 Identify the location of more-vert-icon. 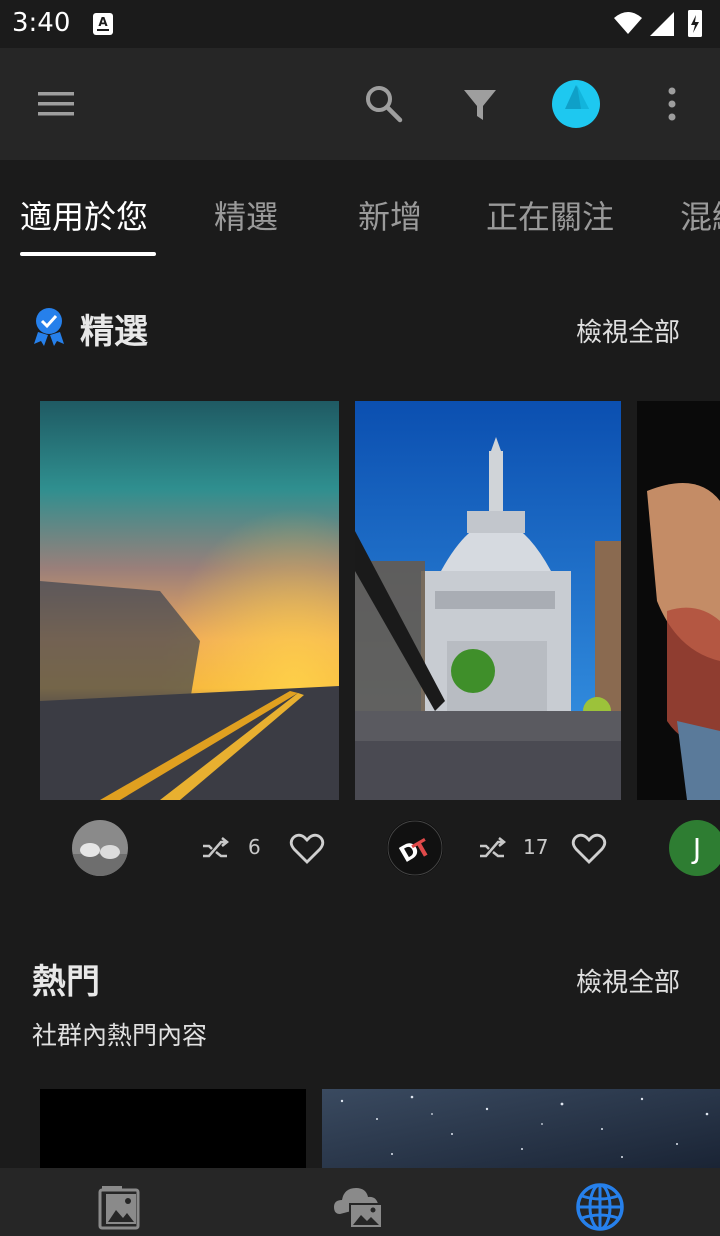
(672, 104).